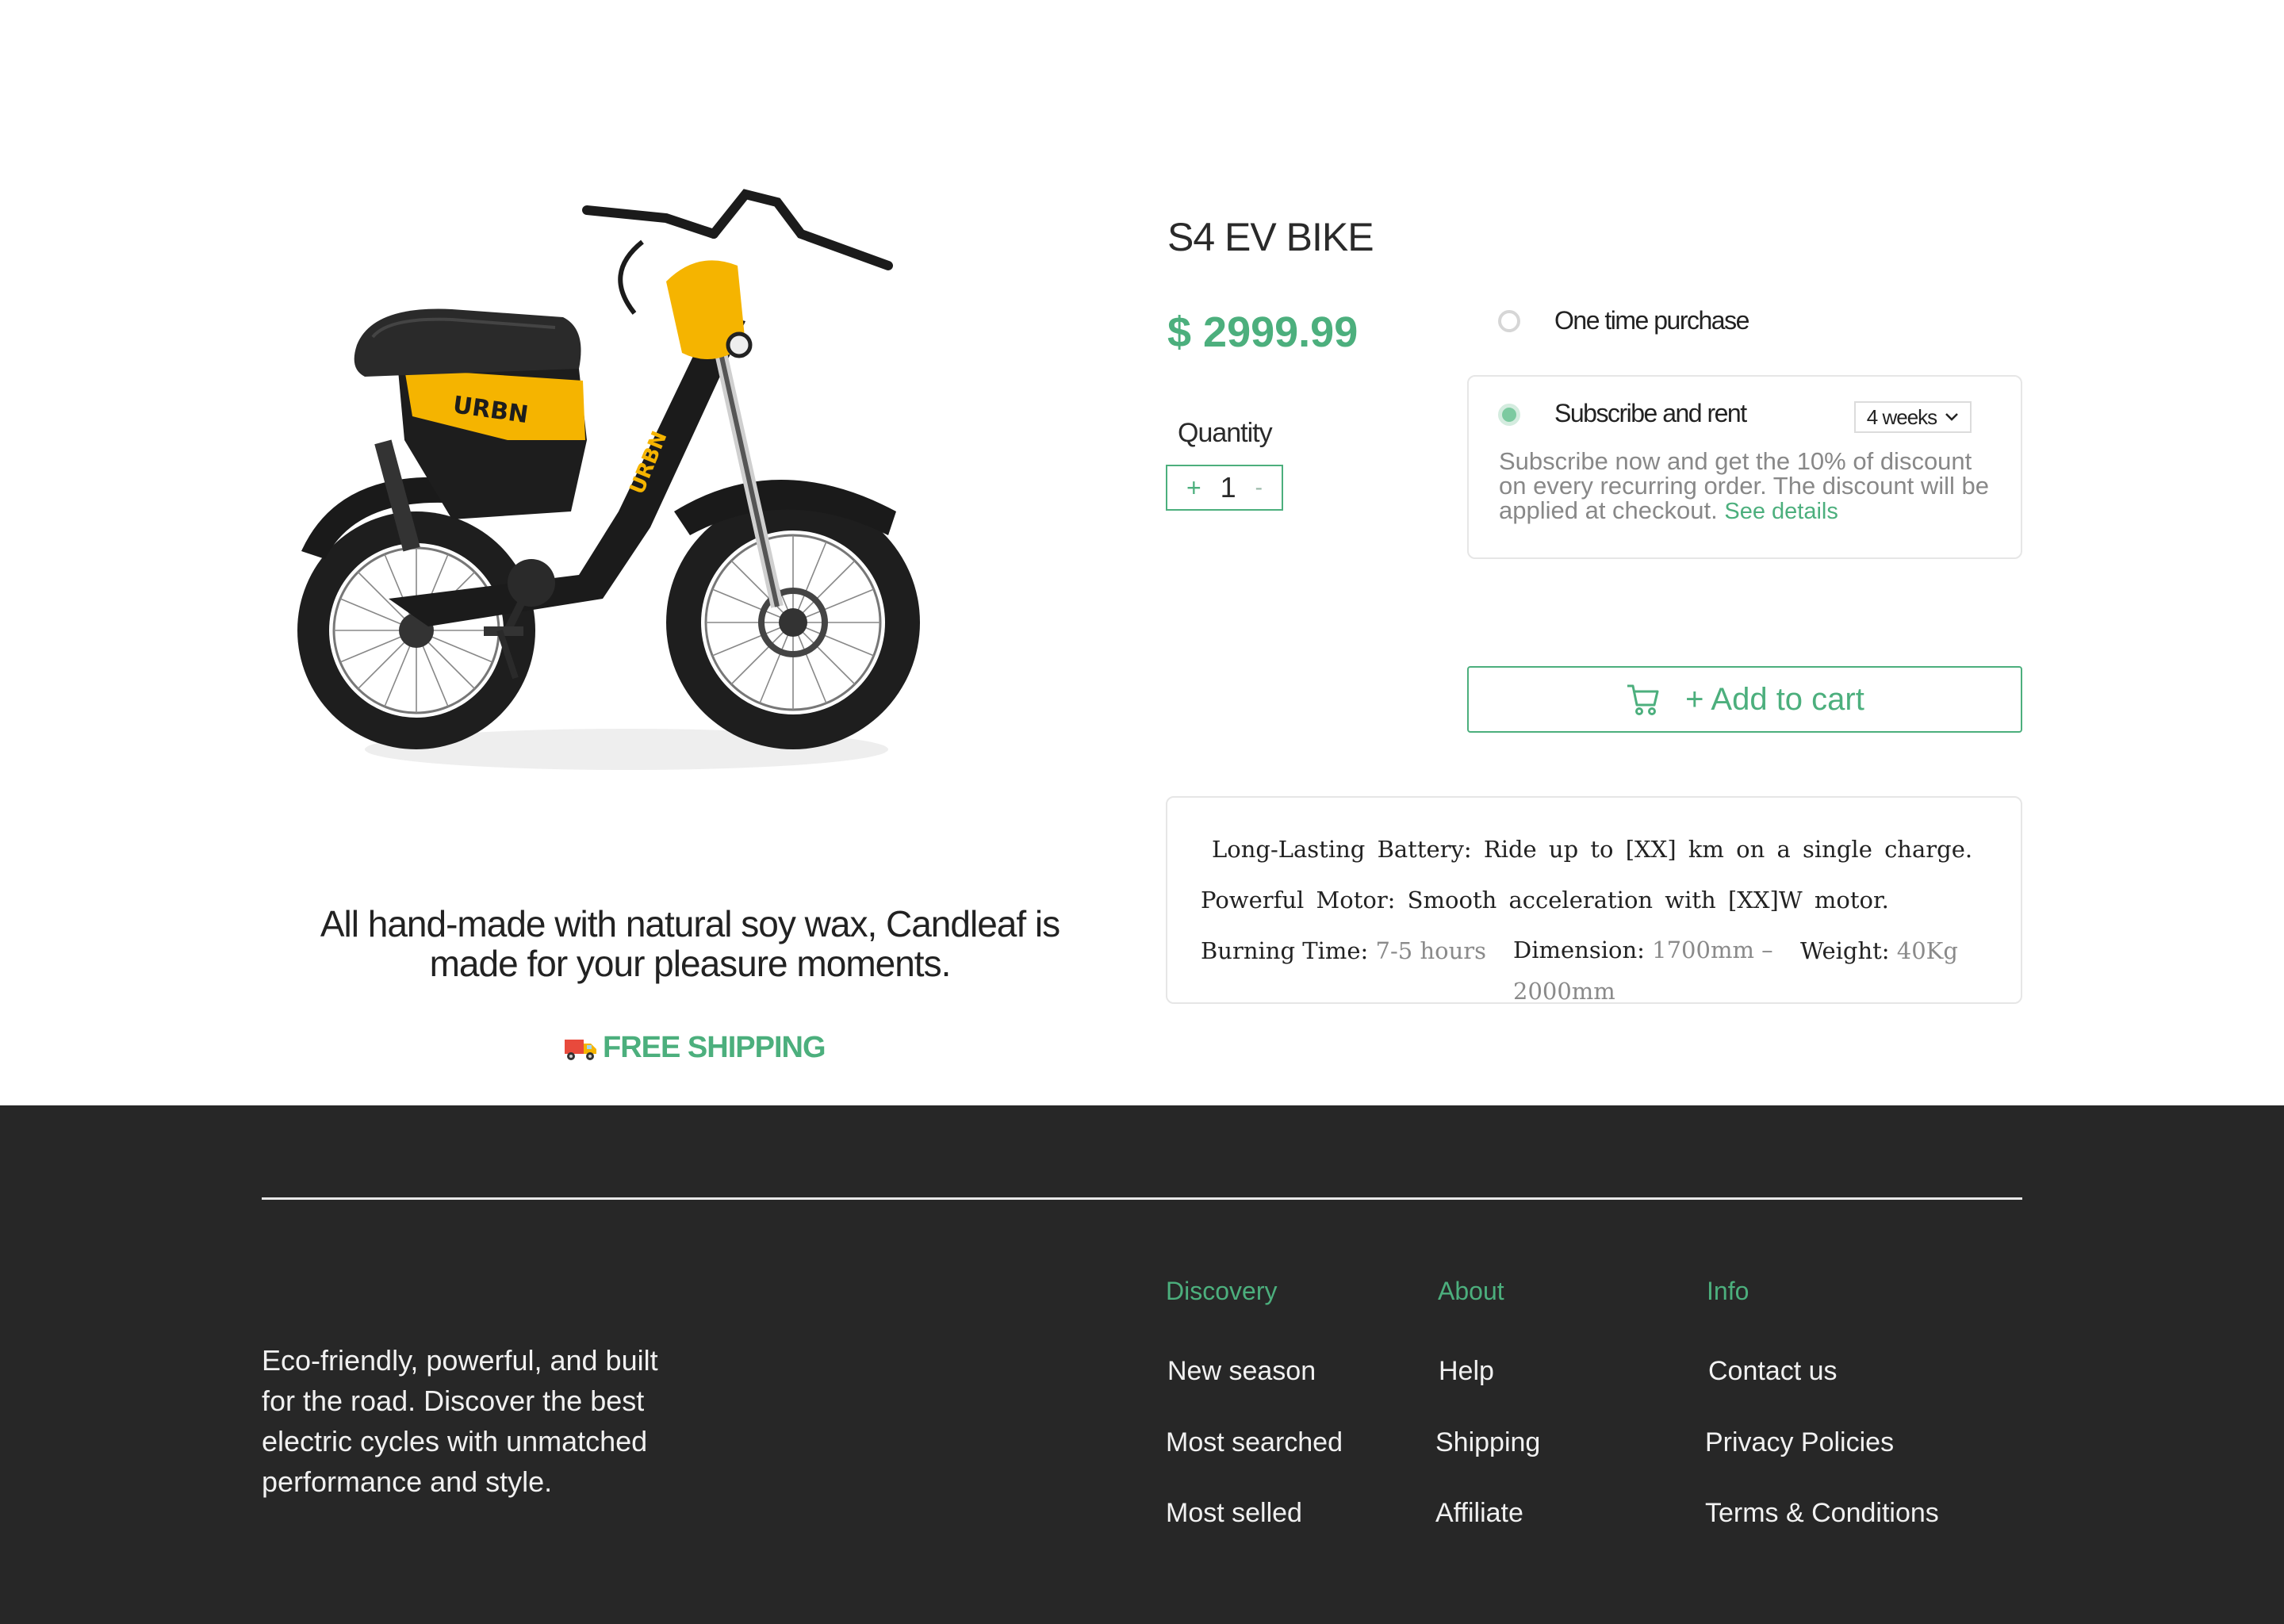  I want to click on quantity-stepper: + 1 -, so click(1224, 488).